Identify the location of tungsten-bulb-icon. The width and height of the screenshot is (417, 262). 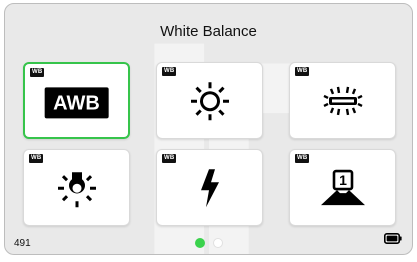
(77, 190).